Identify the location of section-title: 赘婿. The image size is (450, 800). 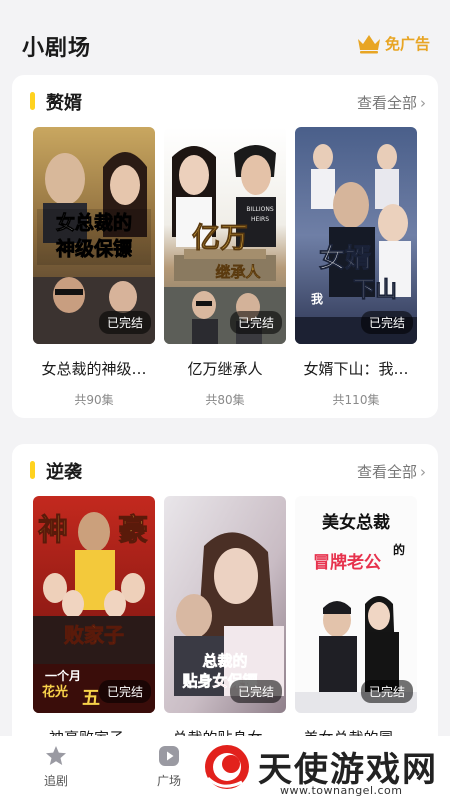
(64, 103).